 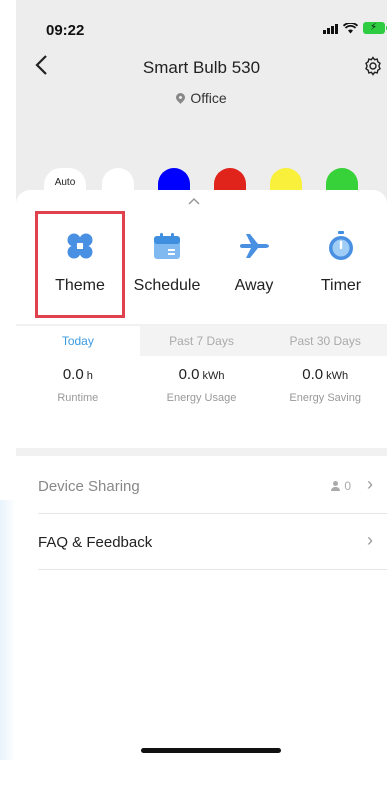 What do you see at coordinates (213, 376) in the screenshot?
I see `energy-usage-unit: kWh` at bounding box center [213, 376].